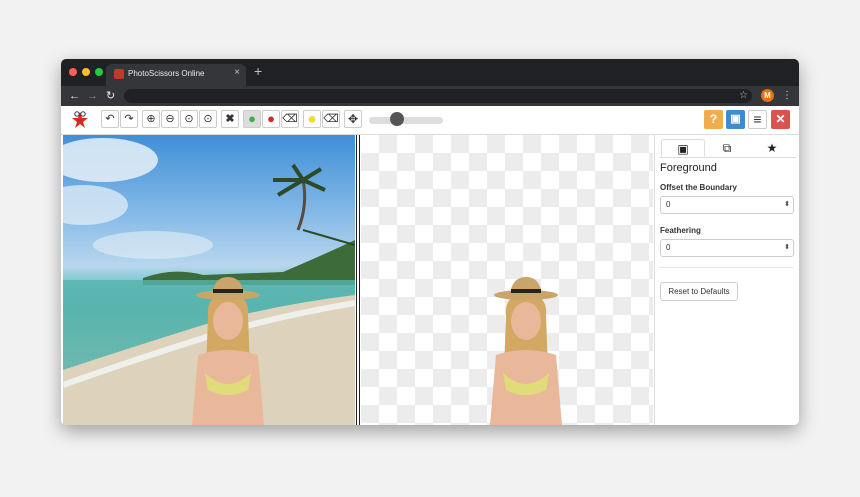  I want to click on reload-button: ↻, so click(110, 96).